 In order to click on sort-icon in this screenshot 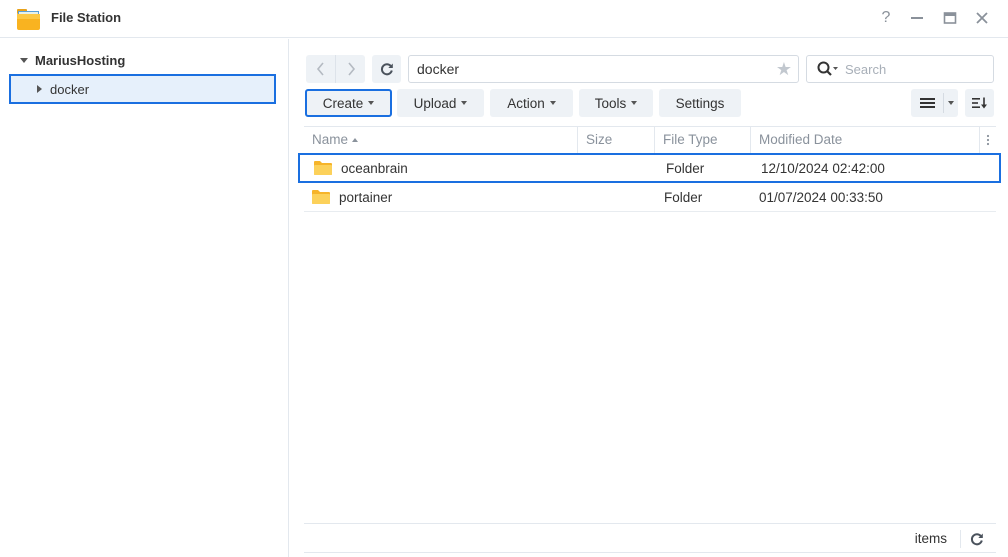, I will do `click(979, 103)`.